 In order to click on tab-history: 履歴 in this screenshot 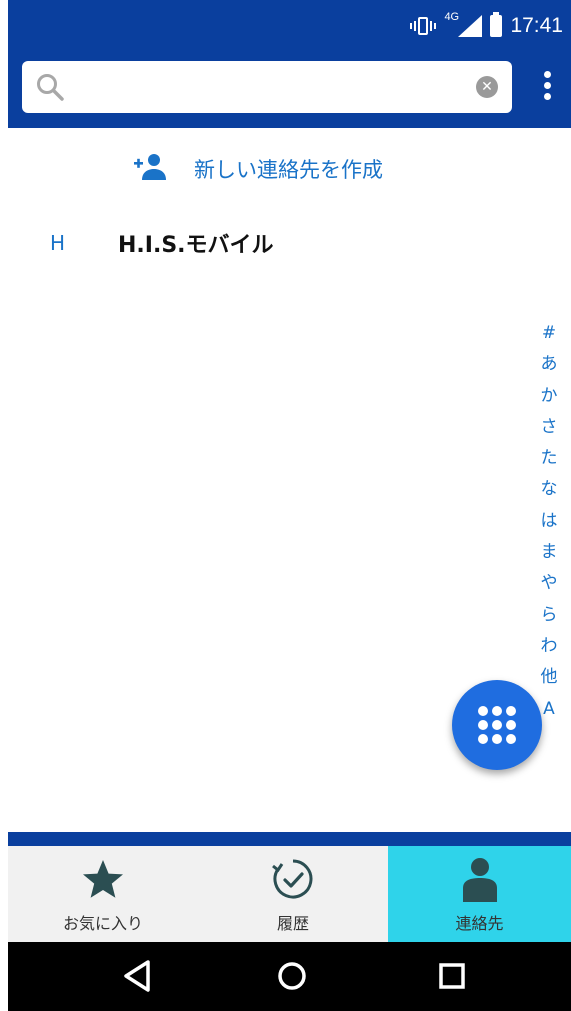, I will do `click(293, 894)`.